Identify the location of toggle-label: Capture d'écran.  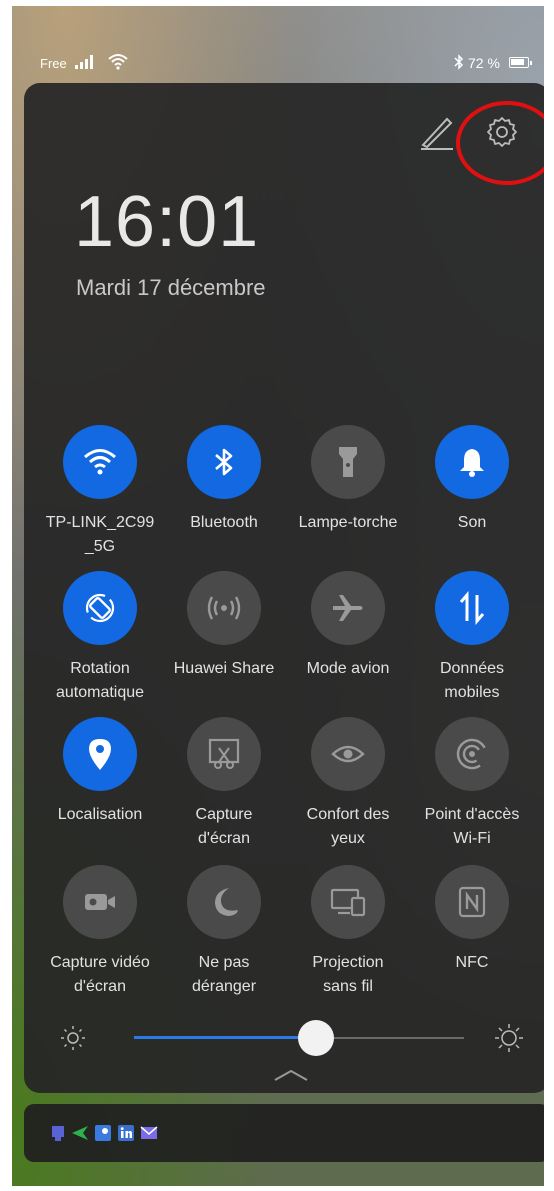
(224, 826).